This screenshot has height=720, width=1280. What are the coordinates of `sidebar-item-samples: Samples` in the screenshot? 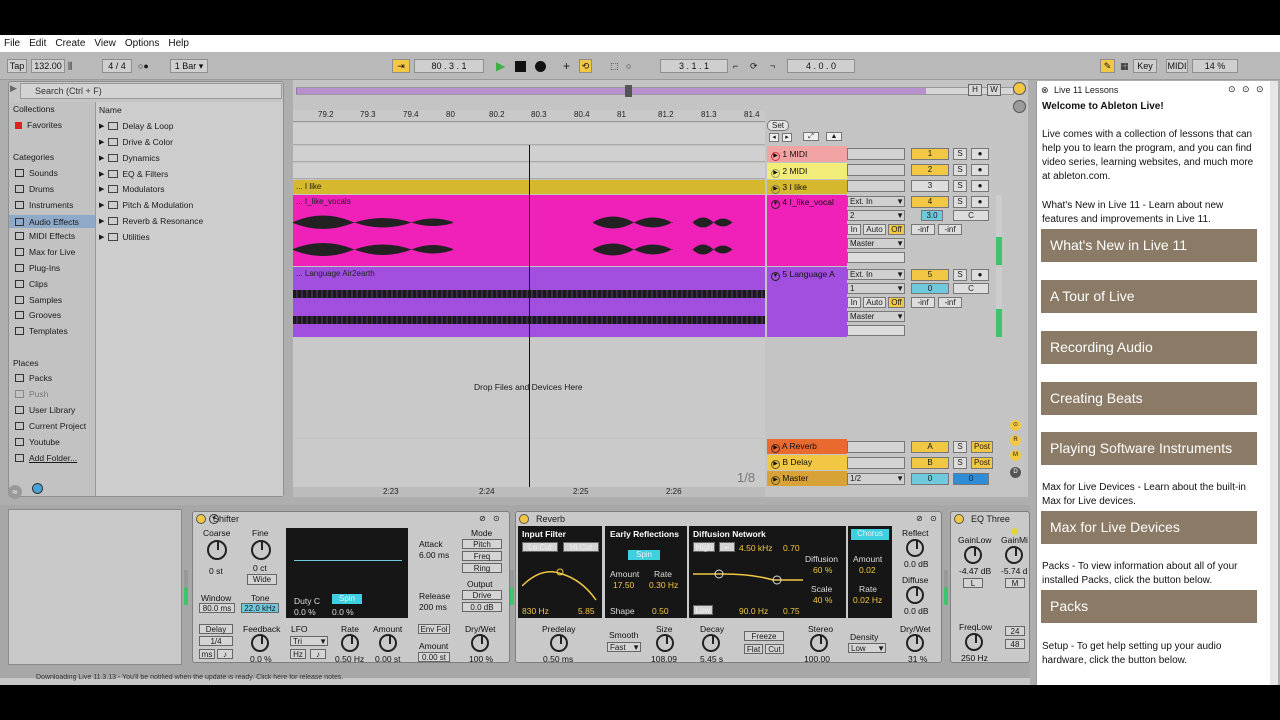 It's located at (38, 300).